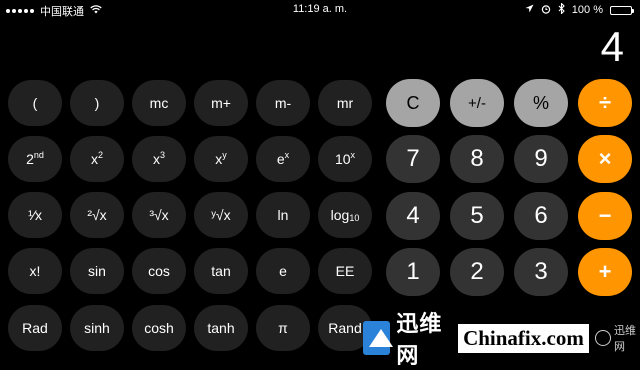 Image resolution: width=640 pixels, height=370 pixels. I want to click on key-x-cubed: x3, so click(159, 159).